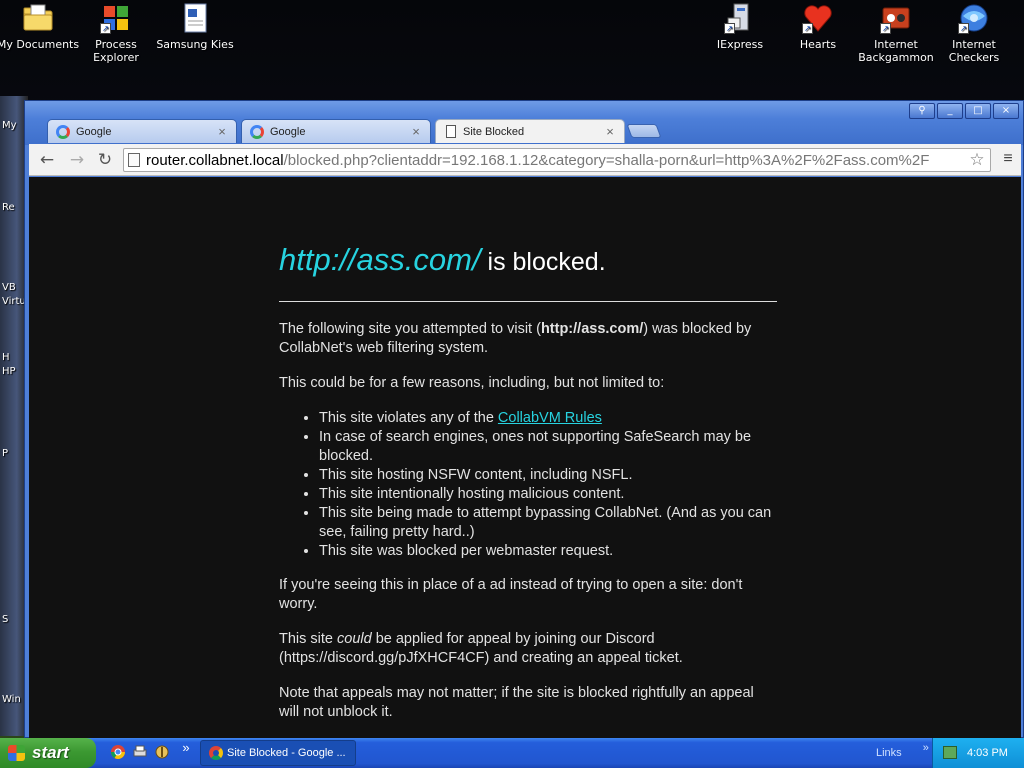 This screenshot has width=1024, height=768. What do you see at coordinates (47, 160) in the screenshot?
I see `back-arrow-icon: ←` at bounding box center [47, 160].